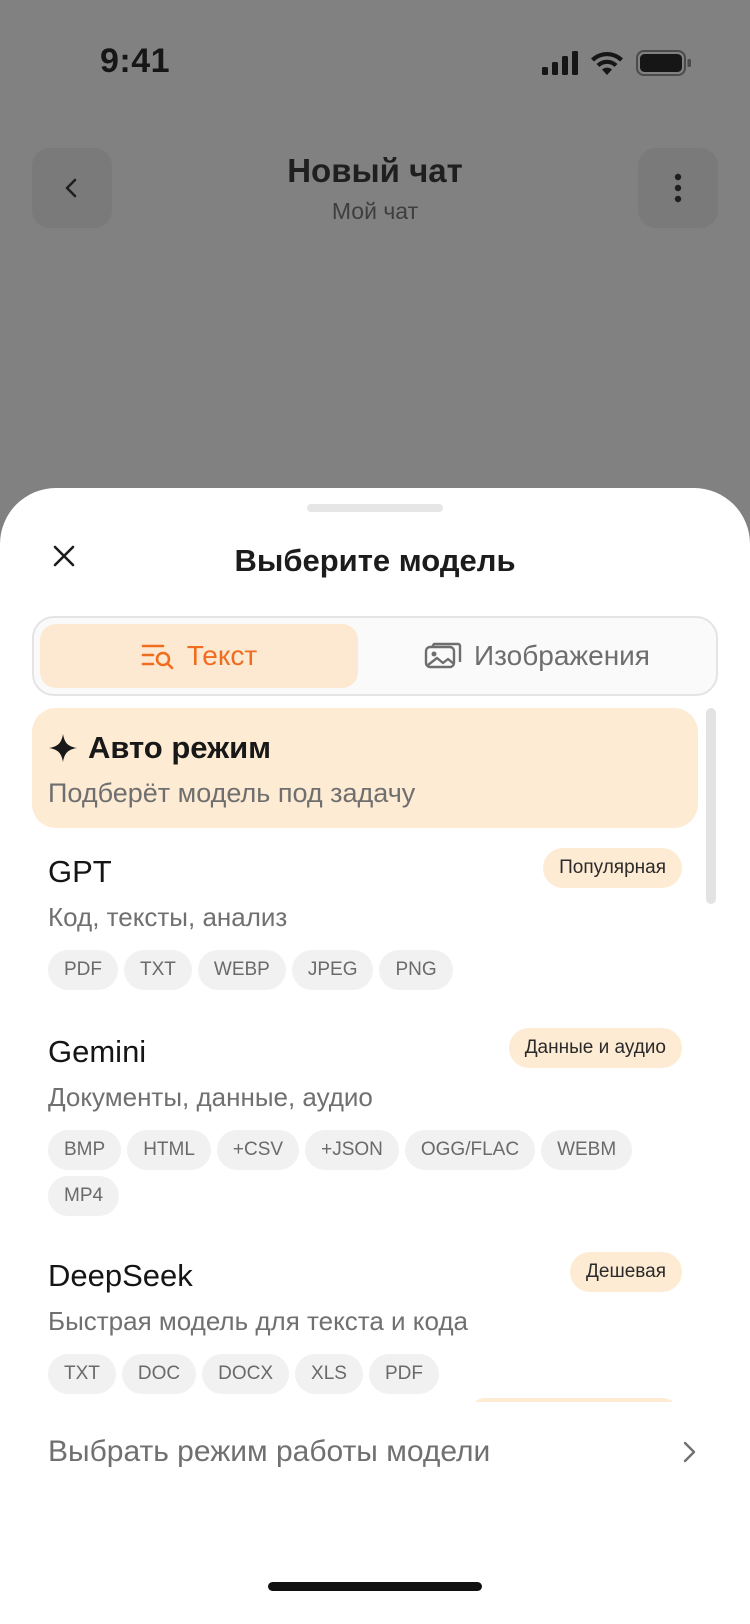  I want to click on format-tag: PNG, so click(416, 970).